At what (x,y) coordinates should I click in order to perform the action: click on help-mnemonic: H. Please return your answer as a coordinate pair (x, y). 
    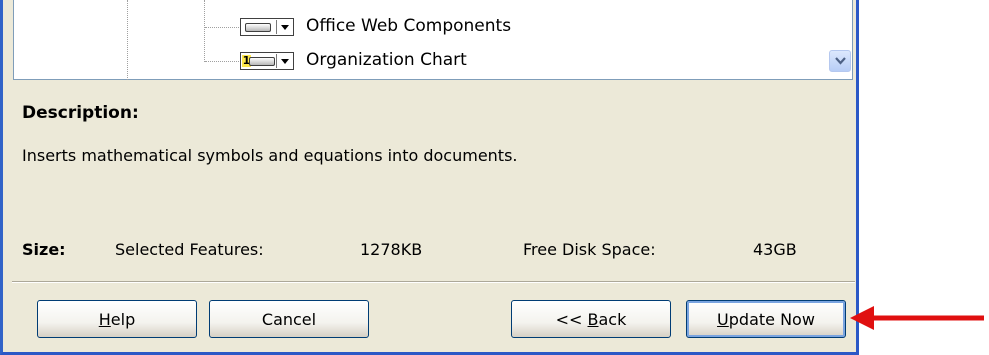
    Looking at the image, I should click on (104, 319).